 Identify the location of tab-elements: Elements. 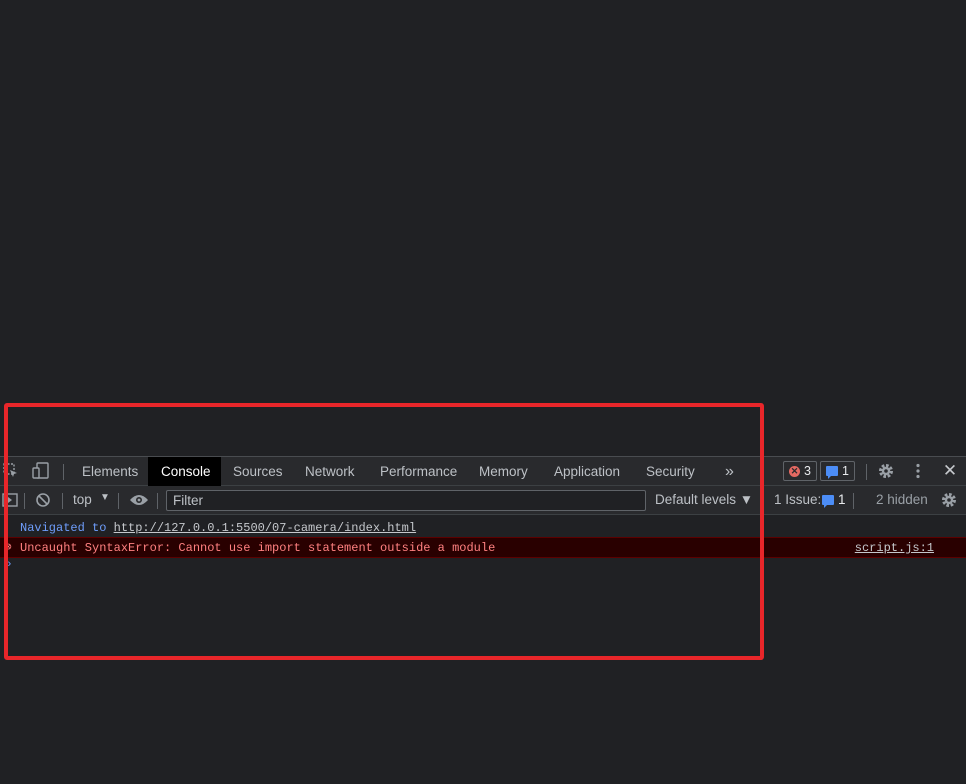
(110, 471).